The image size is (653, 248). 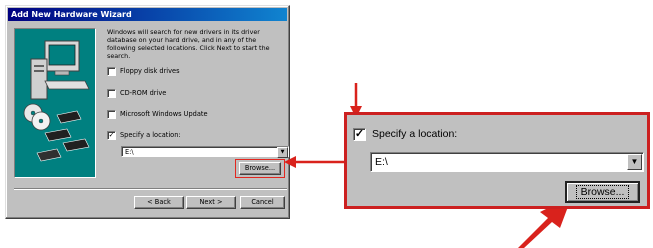 I want to click on zoom-option-specify-location: ✓ Specify a location:, so click(x=405, y=134).